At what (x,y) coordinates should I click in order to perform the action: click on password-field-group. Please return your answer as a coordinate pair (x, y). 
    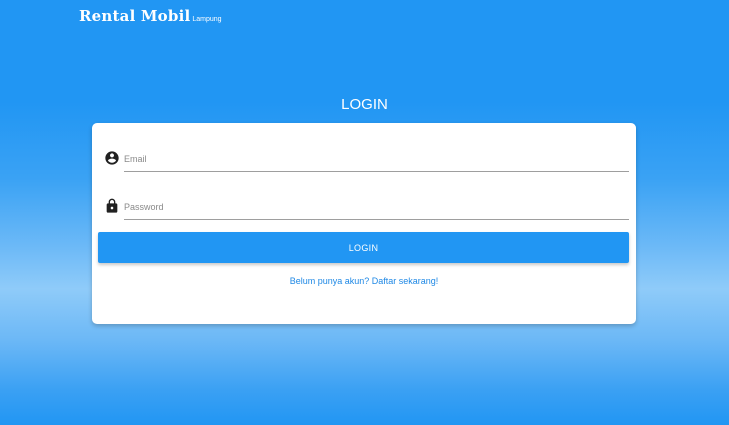
    Looking at the image, I should click on (365, 208).